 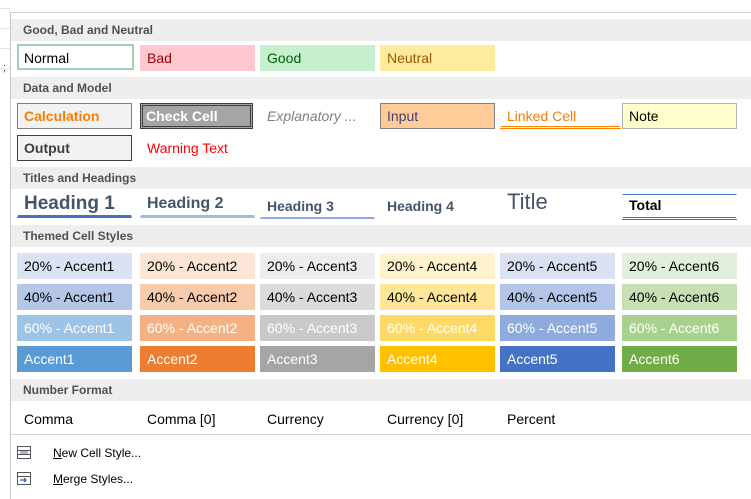 What do you see at coordinates (679, 359) in the screenshot?
I see `style-accent6: Accent6` at bounding box center [679, 359].